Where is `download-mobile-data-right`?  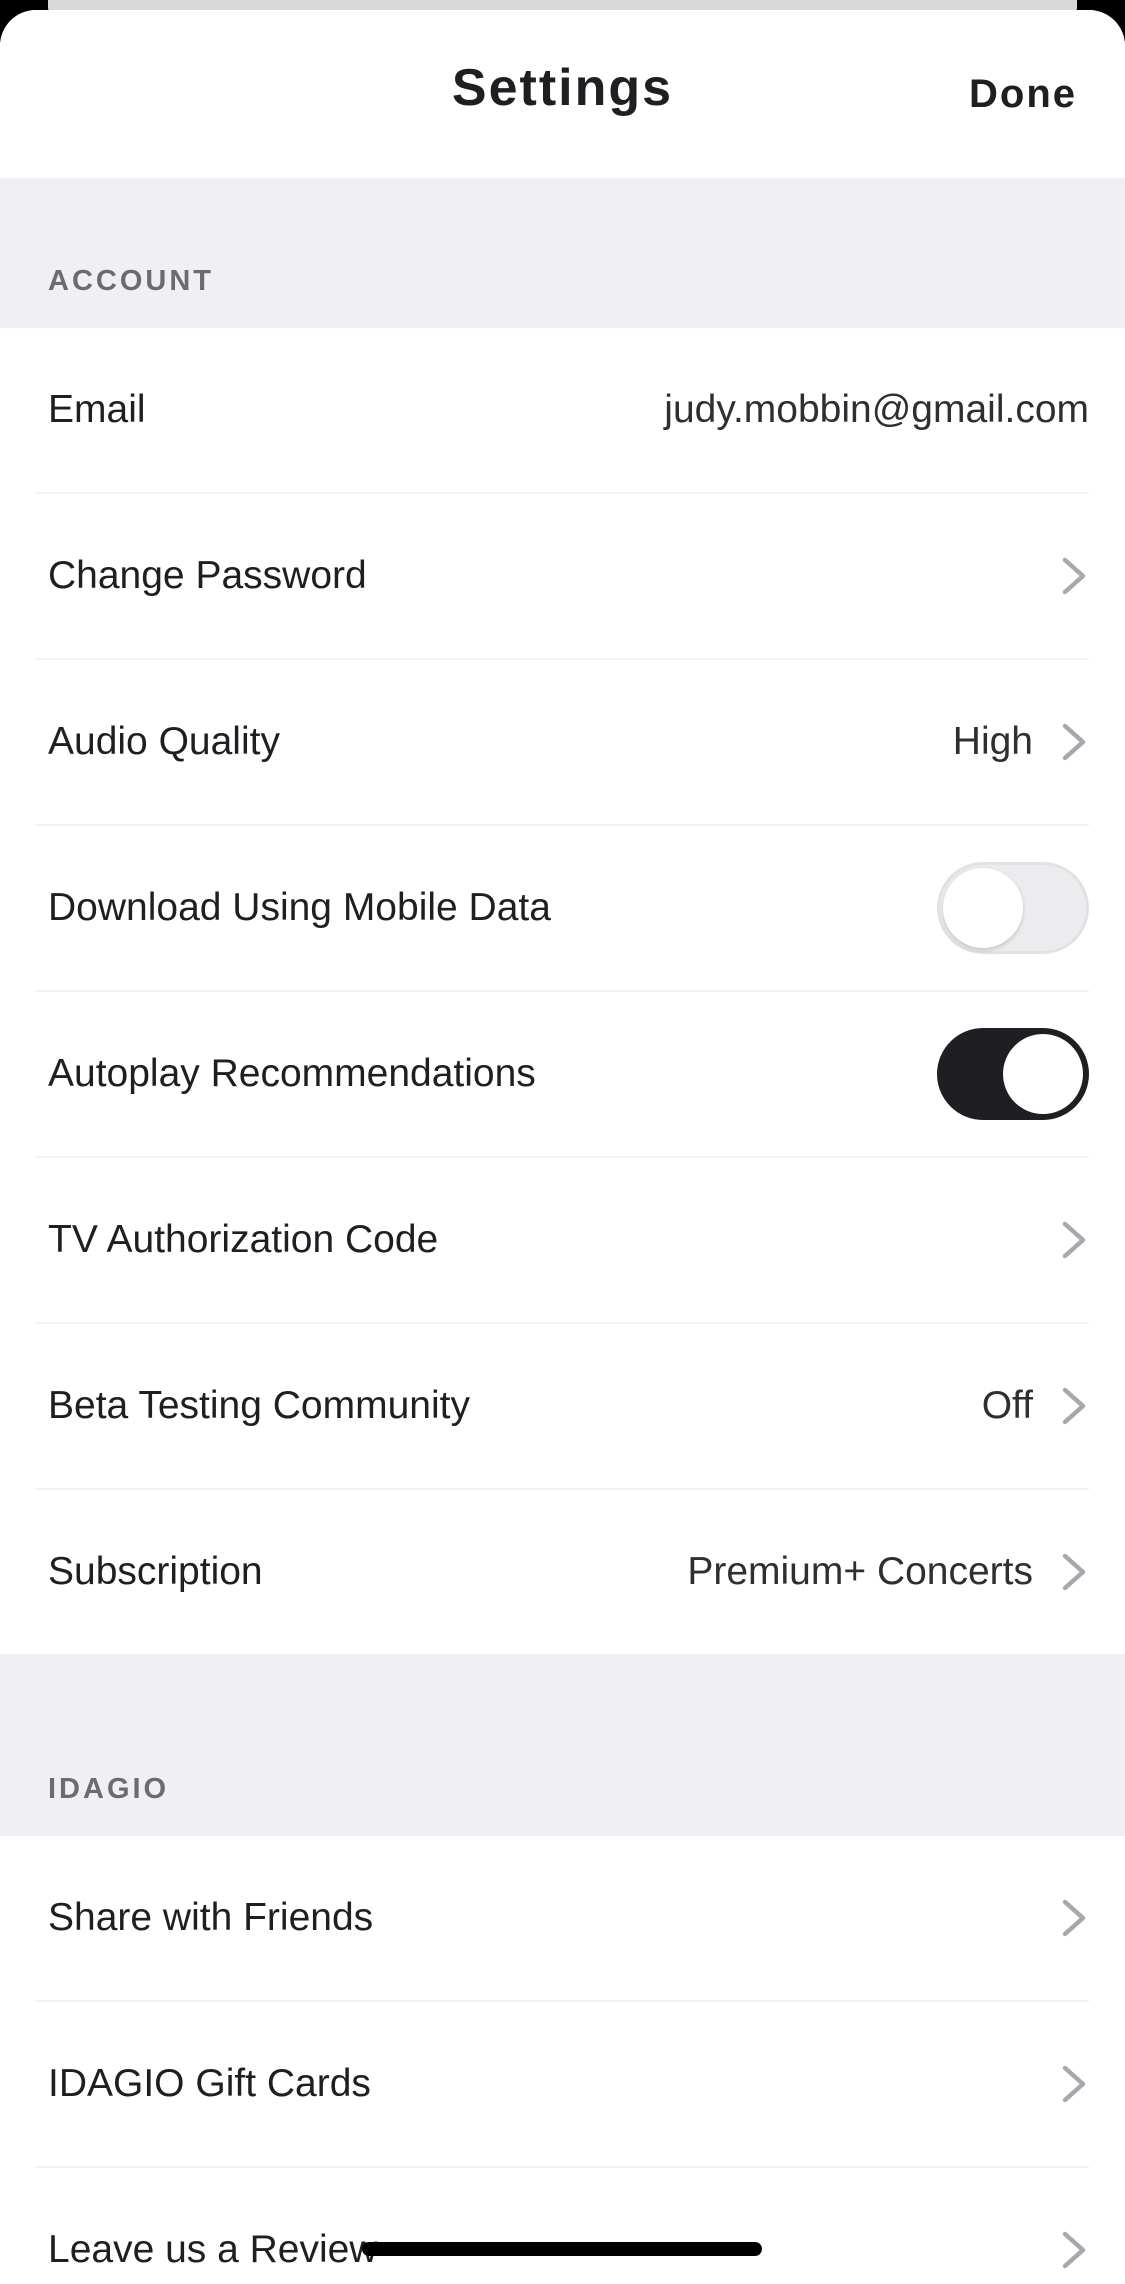
download-mobile-data-right is located at coordinates (1013, 908).